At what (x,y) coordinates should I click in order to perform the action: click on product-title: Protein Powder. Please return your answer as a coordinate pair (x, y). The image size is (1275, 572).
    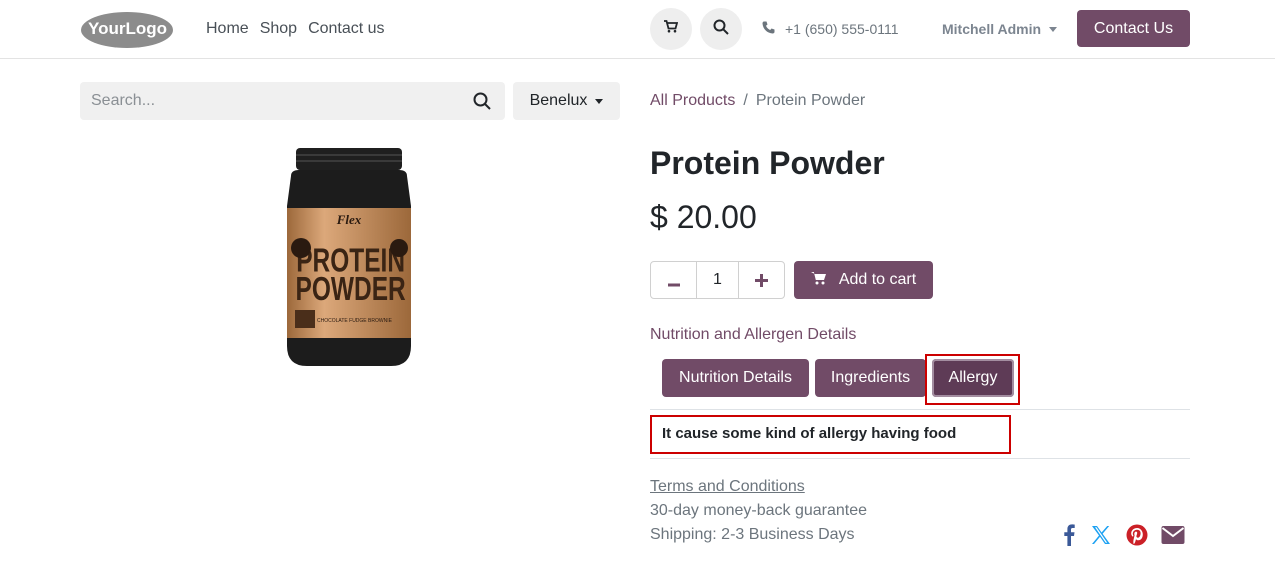
    Looking at the image, I should click on (767, 163).